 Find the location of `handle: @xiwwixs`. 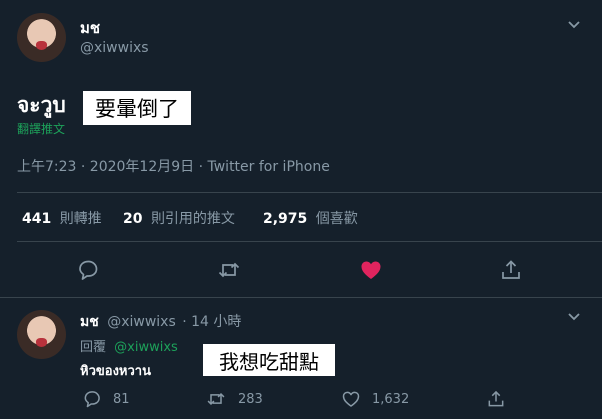

handle: @xiwwixs is located at coordinates (114, 48).